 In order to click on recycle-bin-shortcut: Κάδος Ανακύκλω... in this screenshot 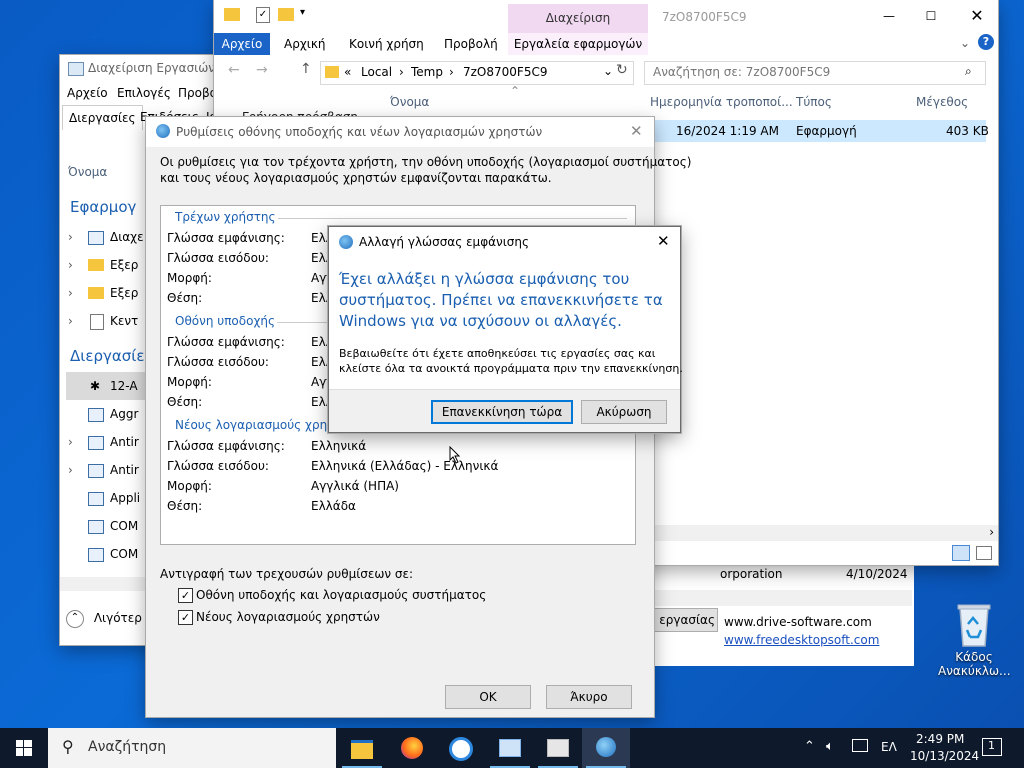, I will do `click(974, 643)`.